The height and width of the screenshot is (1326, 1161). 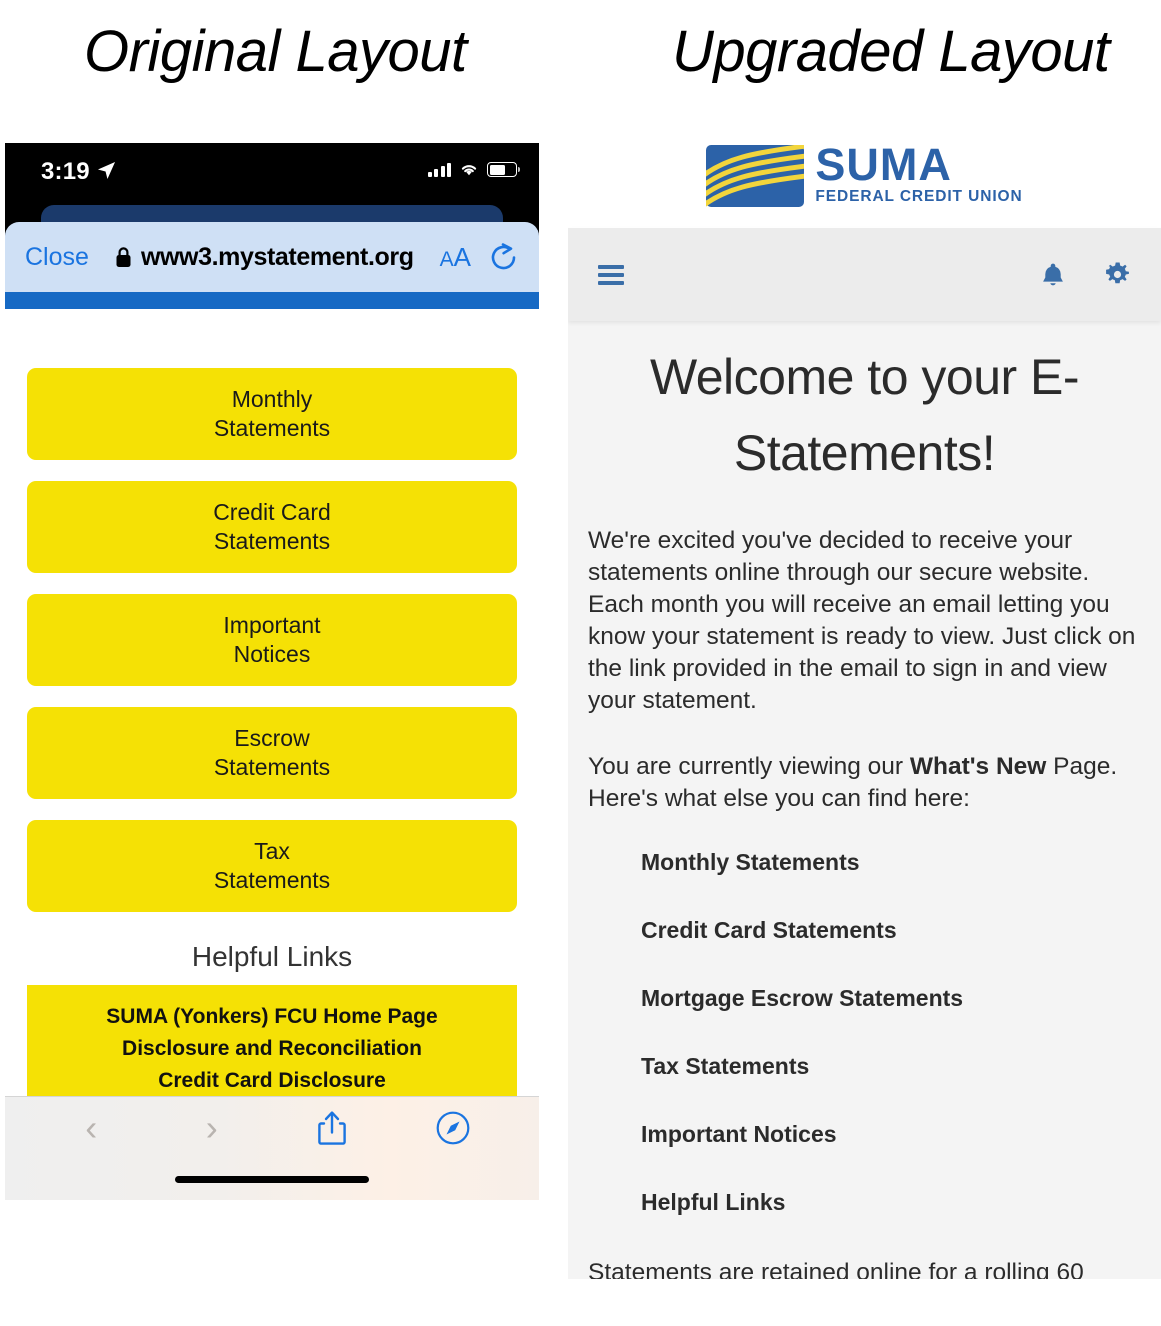 I want to click on button-line-1: Important, so click(x=272, y=625).